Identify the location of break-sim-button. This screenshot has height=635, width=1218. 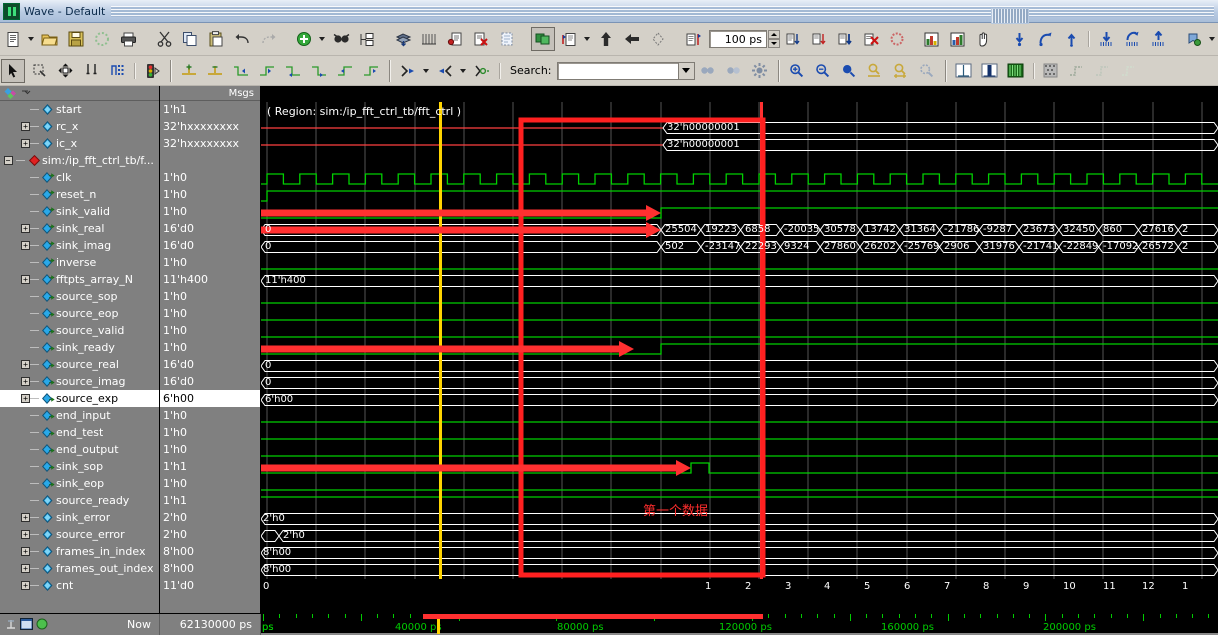
(871, 39).